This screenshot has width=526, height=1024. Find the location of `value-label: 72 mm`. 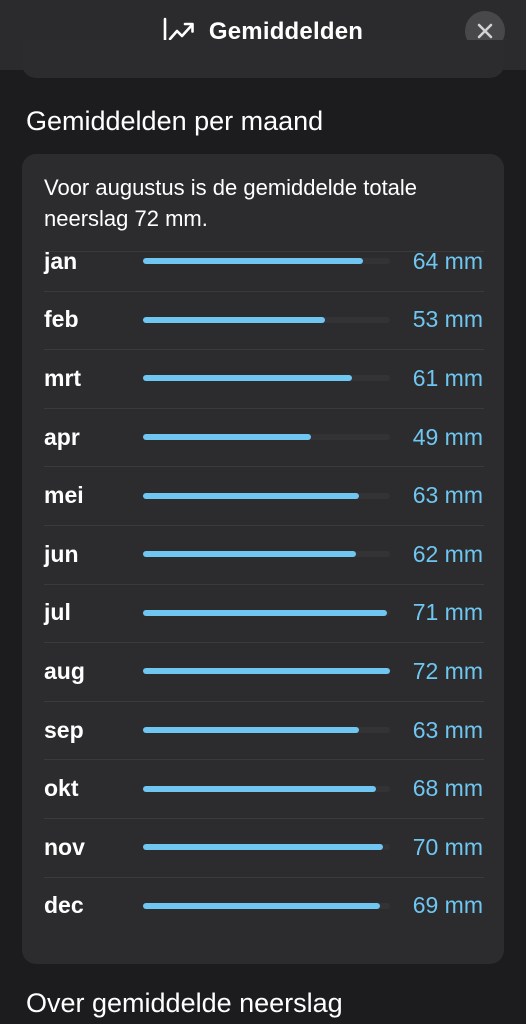

value-label: 72 mm is located at coordinates (447, 670).